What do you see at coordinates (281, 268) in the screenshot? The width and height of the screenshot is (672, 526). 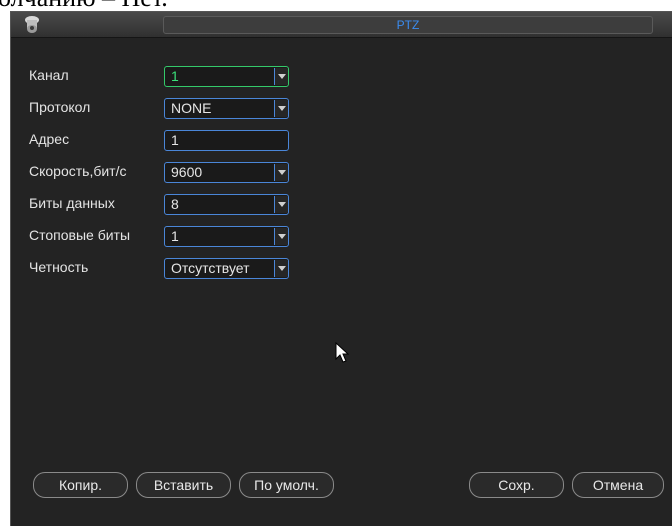 I see `parity-dropdown-arrow-icon` at bounding box center [281, 268].